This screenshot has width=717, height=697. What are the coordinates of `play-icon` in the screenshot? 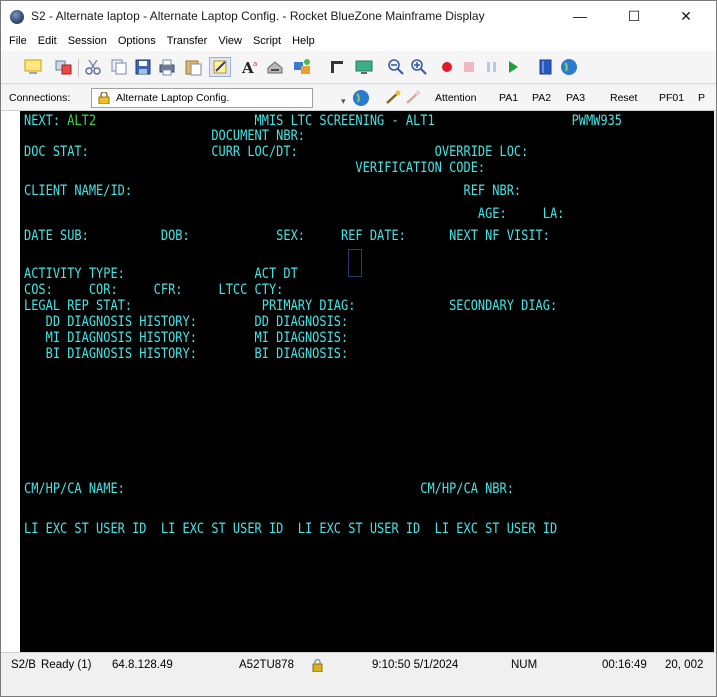 It's located at (513, 67).